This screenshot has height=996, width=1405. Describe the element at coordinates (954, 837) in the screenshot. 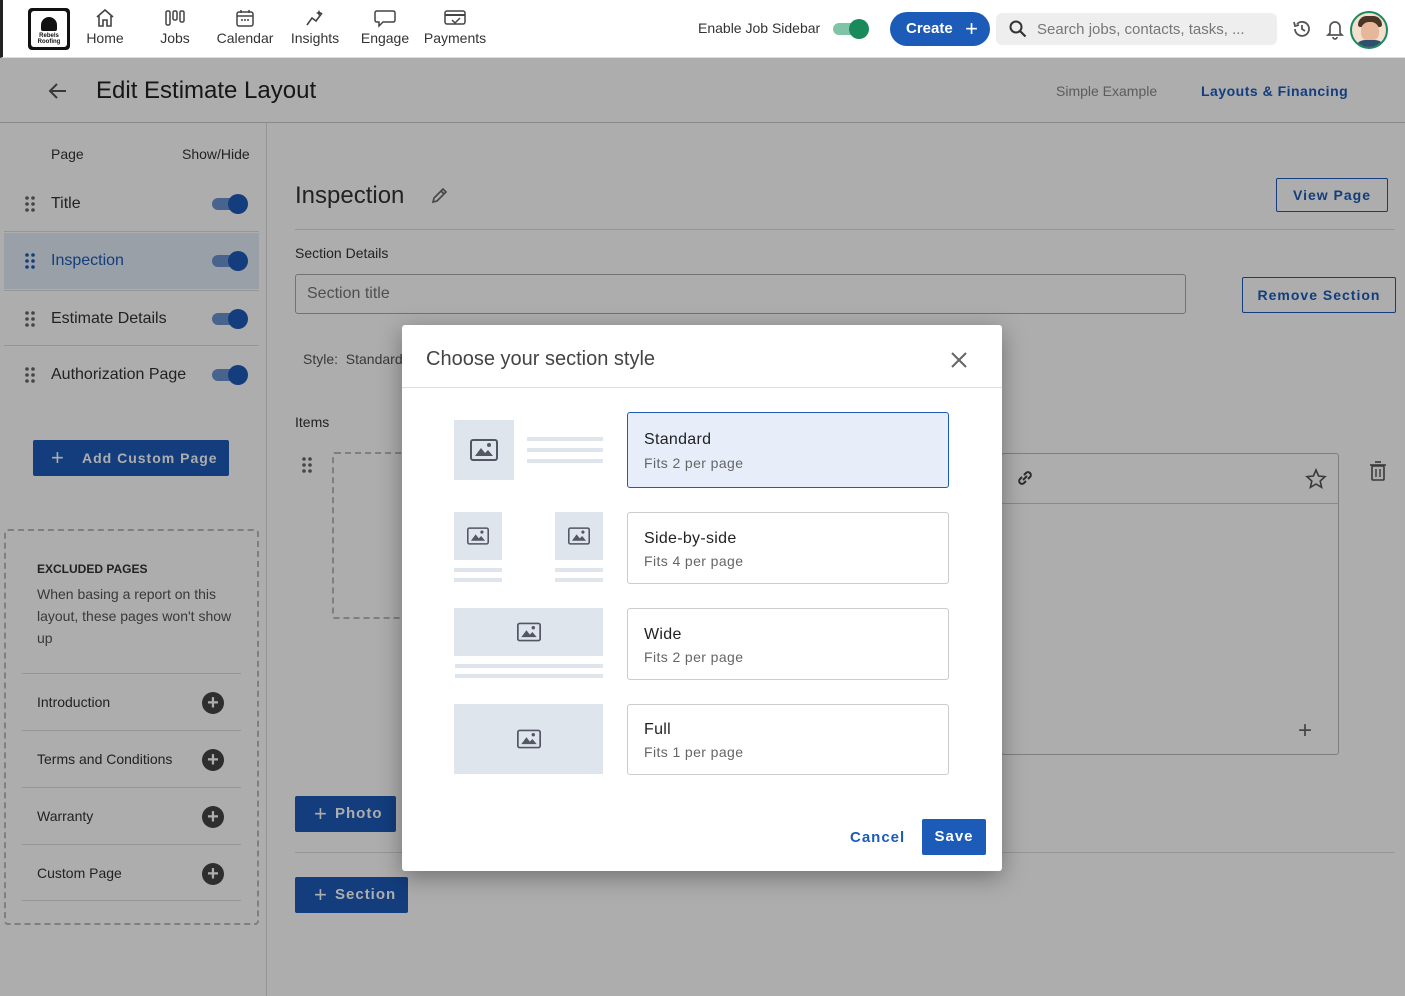

I see `save-button: Save` at that location.